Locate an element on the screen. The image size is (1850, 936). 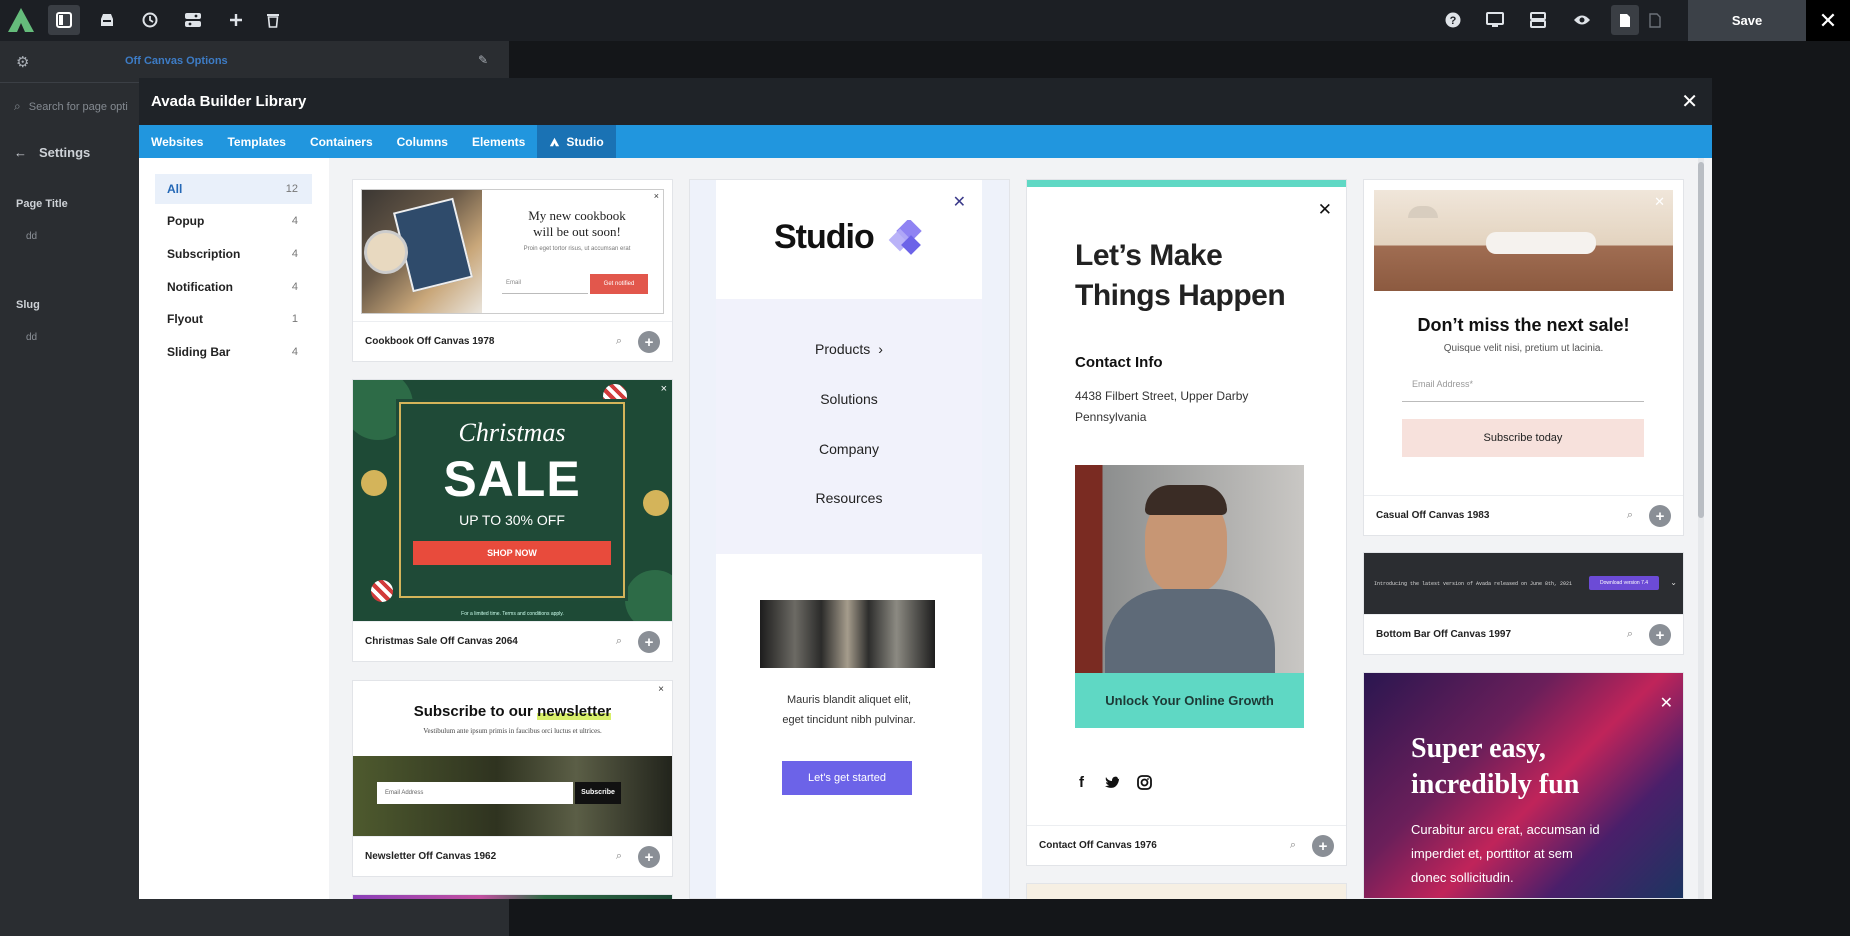
close-builder-button: ✕ is located at coordinates (1828, 20).